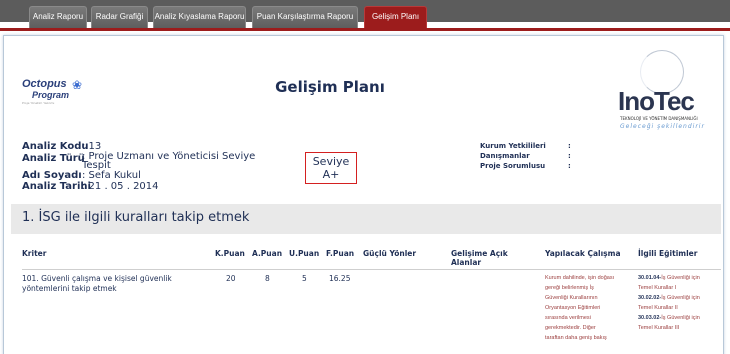 Image resolution: width=730 pixels, height=354 pixels. What do you see at coordinates (330, 87) in the screenshot?
I see `page-title: Gelişim Planı` at bounding box center [330, 87].